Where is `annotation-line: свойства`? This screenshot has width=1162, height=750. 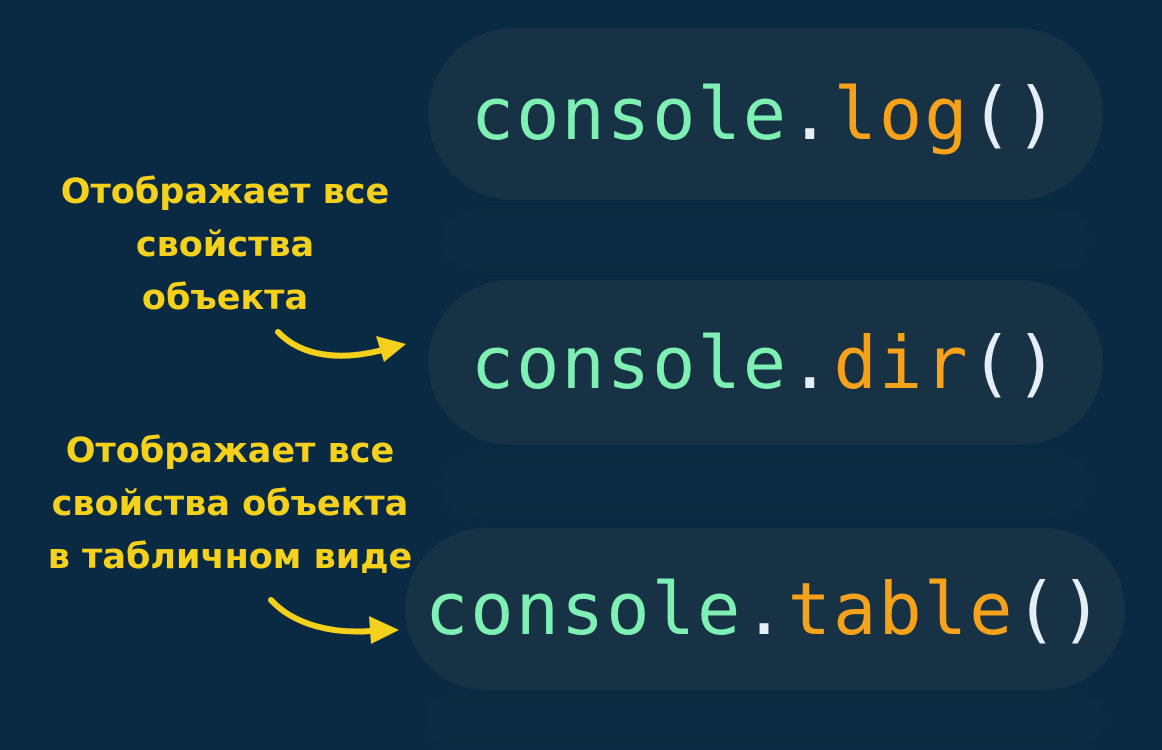
annotation-line: свойства is located at coordinates (225, 245).